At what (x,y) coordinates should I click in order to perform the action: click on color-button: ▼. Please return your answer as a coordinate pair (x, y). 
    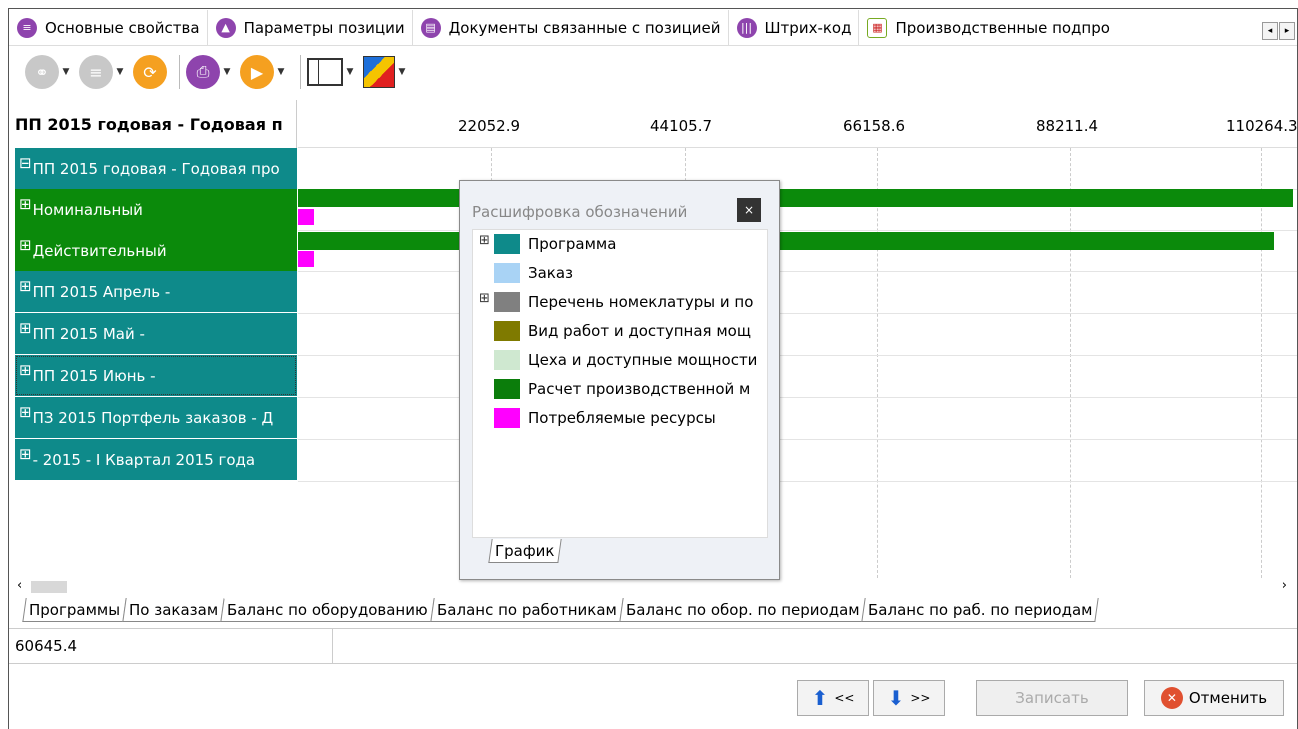
    Looking at the image, I should click on (386, 72).